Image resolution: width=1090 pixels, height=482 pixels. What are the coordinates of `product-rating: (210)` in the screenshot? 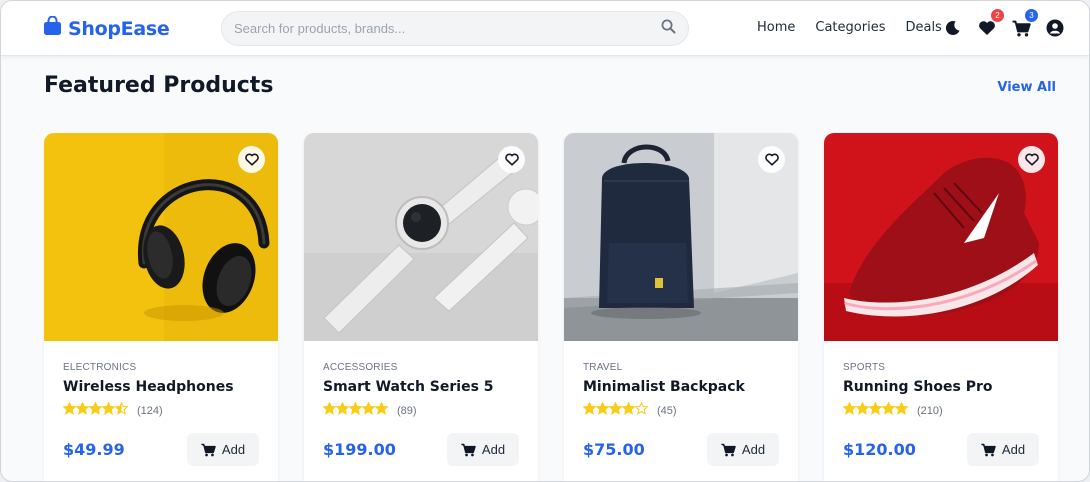 It's located at (940, 410).